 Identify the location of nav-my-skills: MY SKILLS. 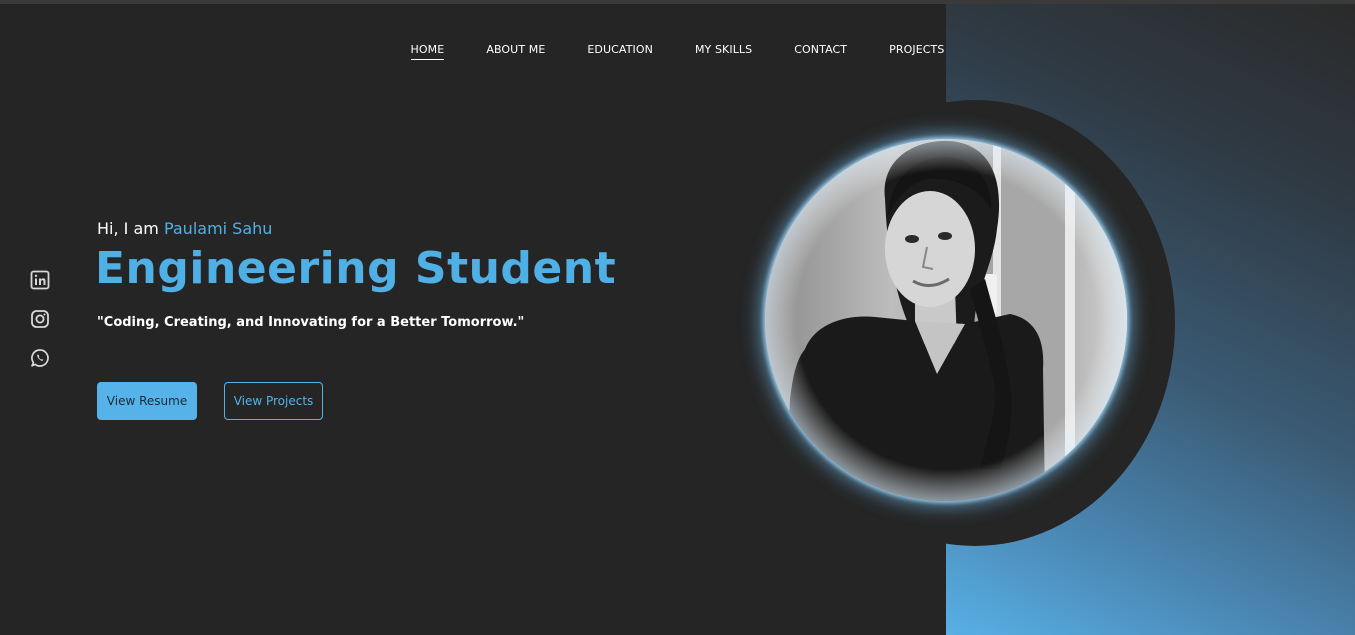
(723, 51).